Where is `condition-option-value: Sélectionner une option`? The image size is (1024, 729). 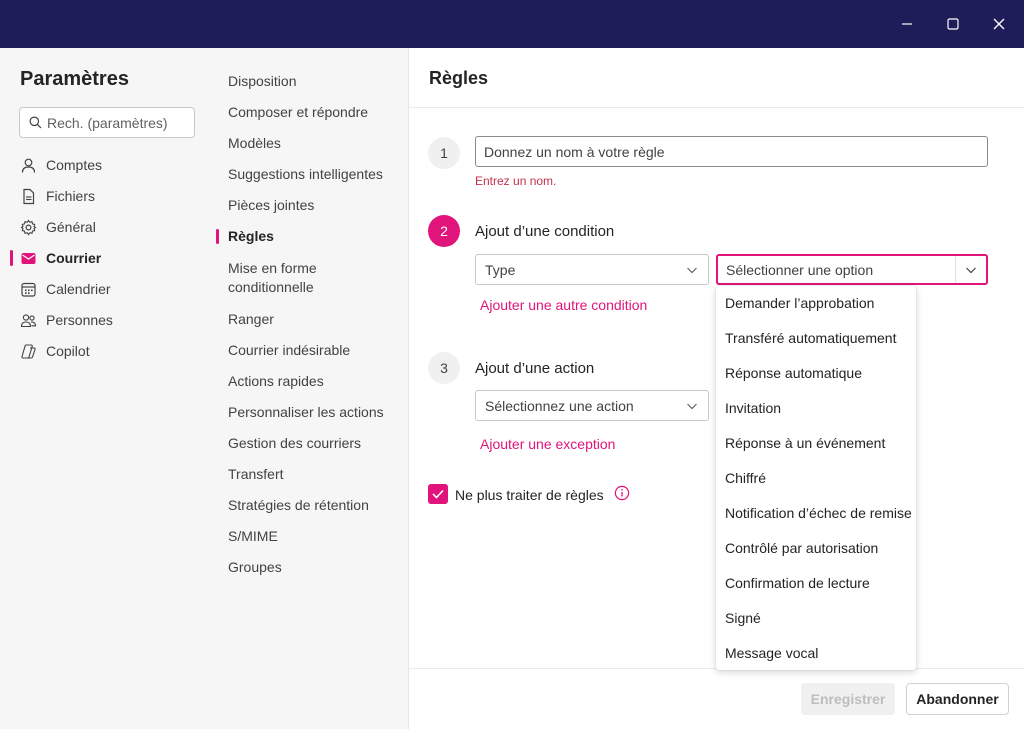
condition-option-value: Sélectionner une option is located at coordinates (800, 270).